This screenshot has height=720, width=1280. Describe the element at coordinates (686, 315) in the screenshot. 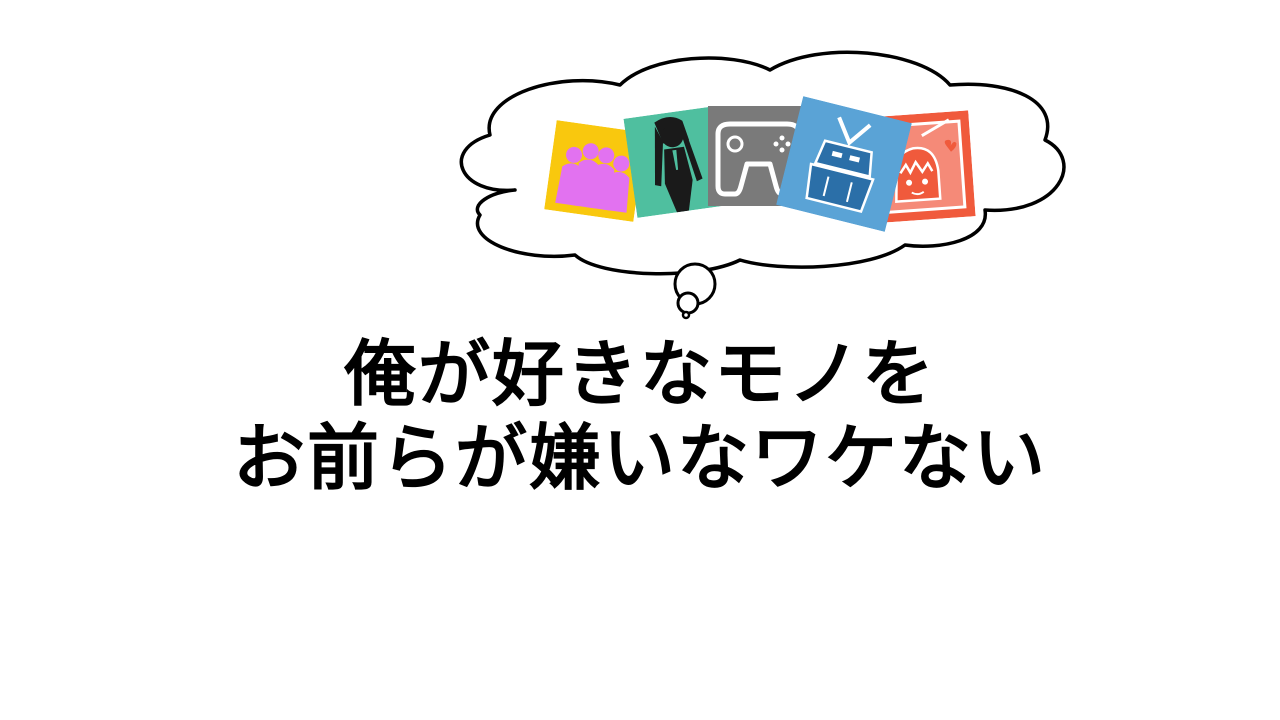

I see `thought-trail-small` at that location.